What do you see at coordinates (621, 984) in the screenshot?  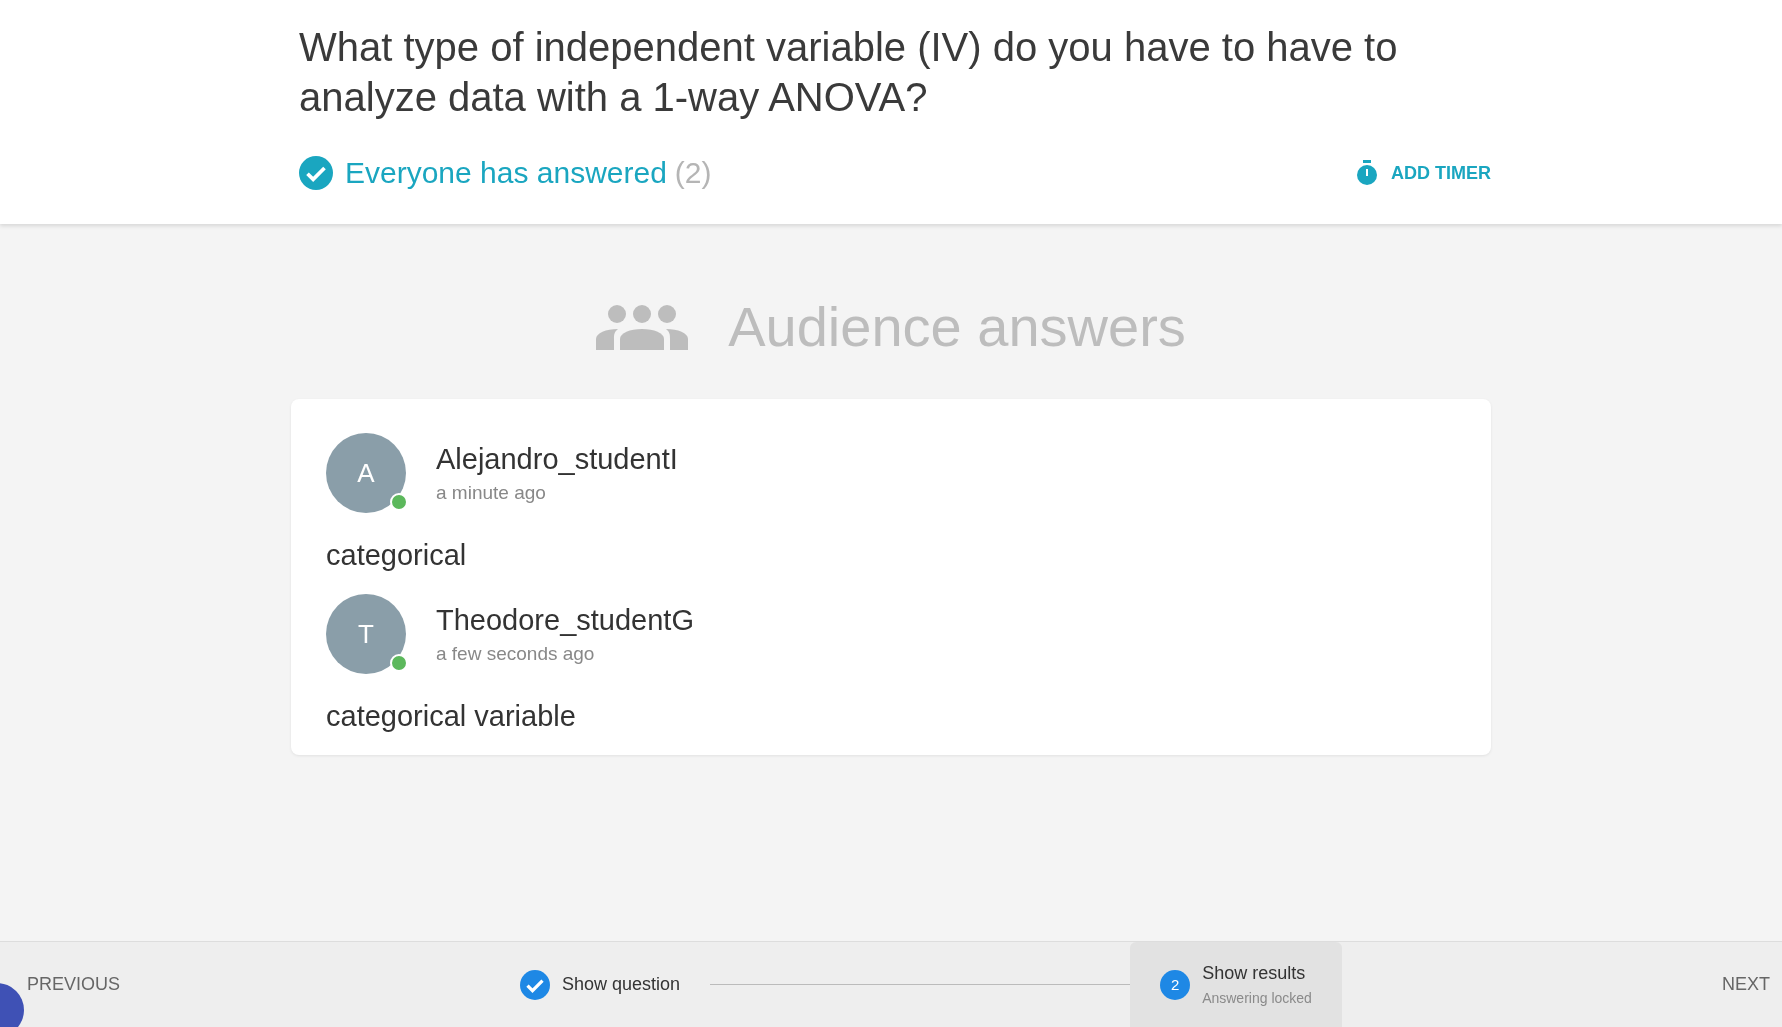 I see `step-label: Show question` at bounding box center [621, 984].